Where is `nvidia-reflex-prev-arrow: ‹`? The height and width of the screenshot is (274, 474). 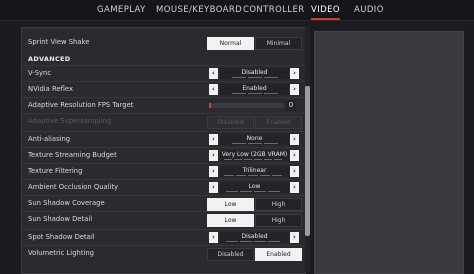
nvidia-reflex-prev-arrow: ‹ is located at coordinates (213, 89).